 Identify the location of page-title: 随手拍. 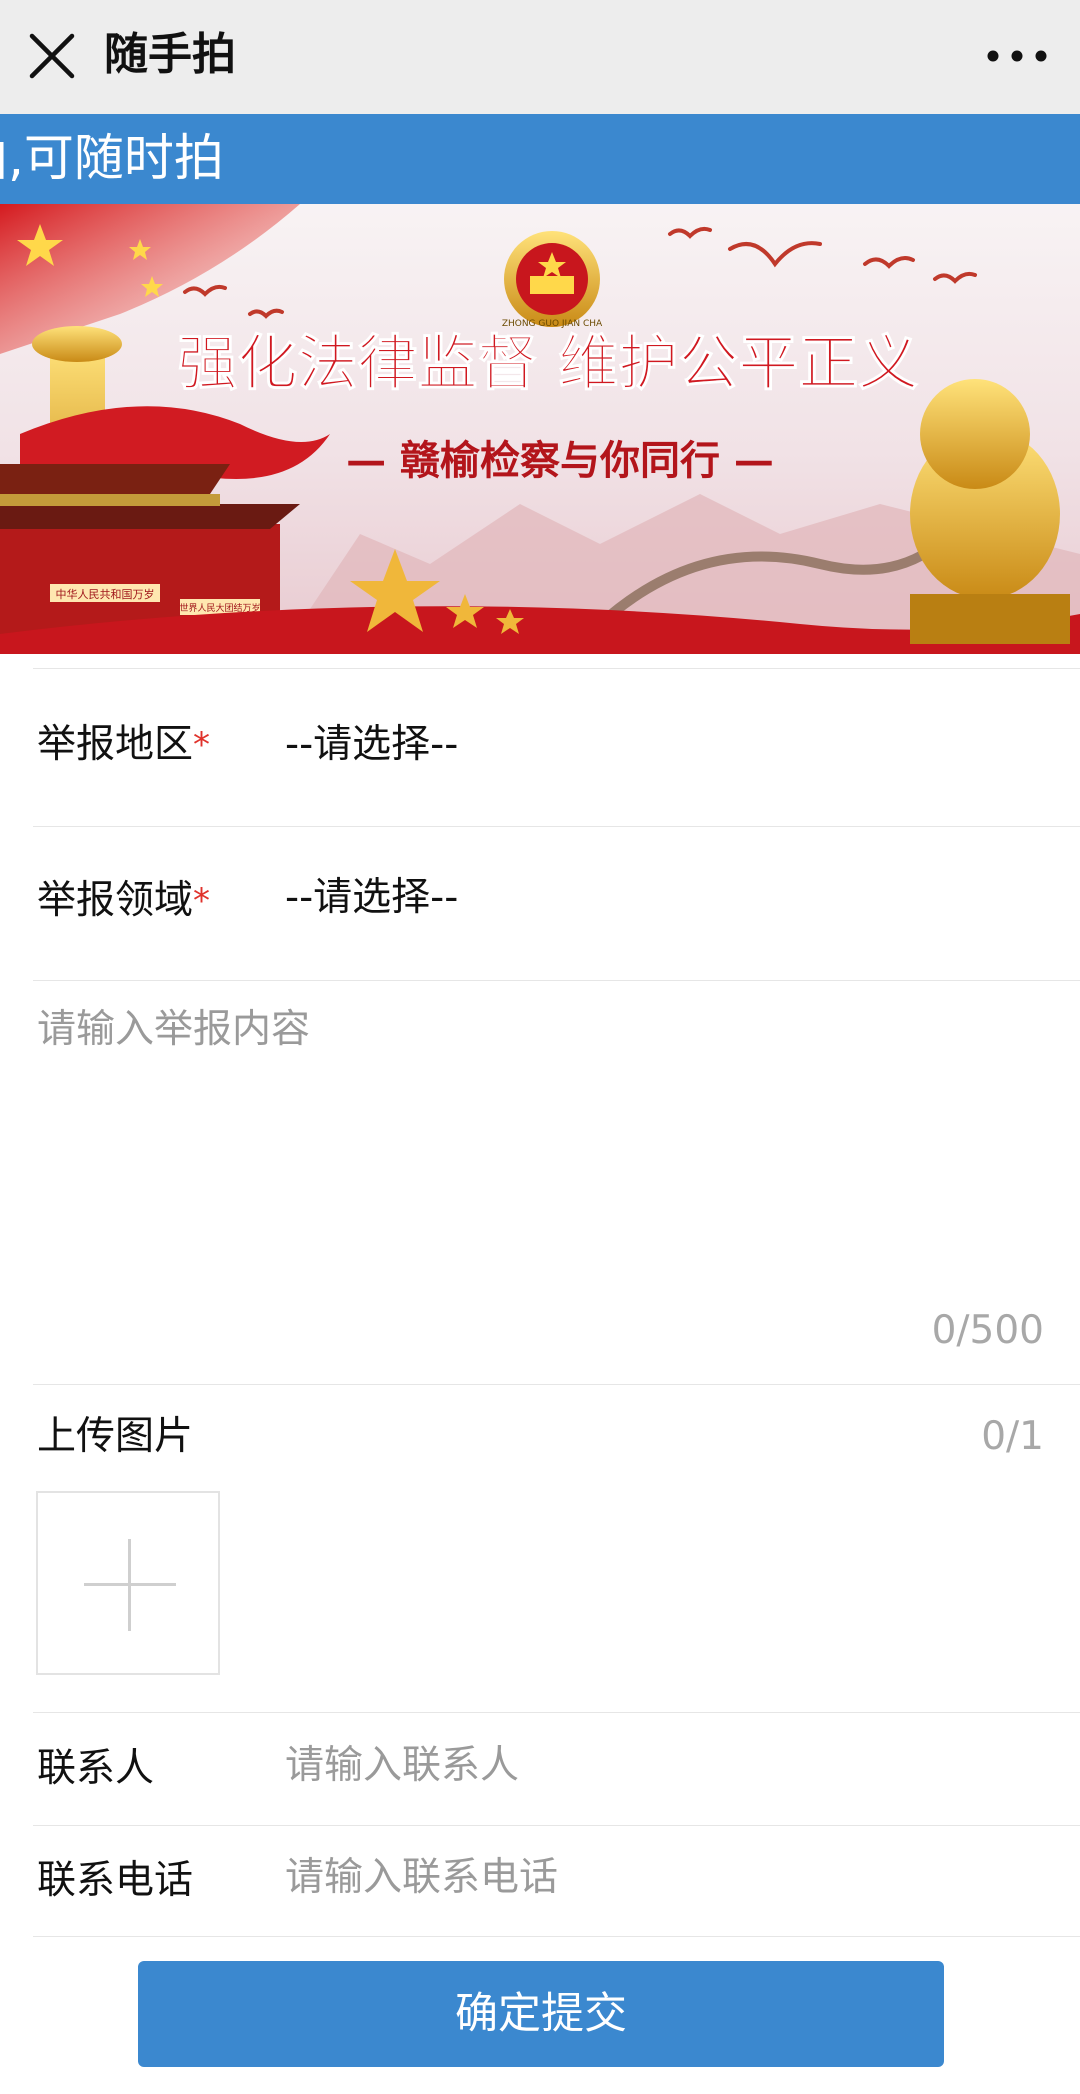
(170, 54).